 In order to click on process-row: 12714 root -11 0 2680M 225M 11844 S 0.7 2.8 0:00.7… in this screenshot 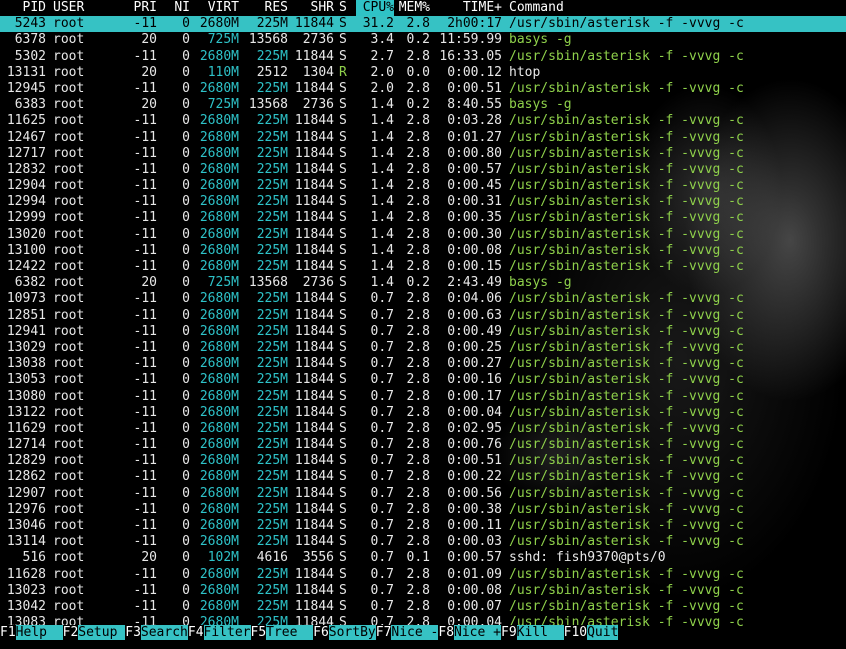, I will do `click(423, 445)`.